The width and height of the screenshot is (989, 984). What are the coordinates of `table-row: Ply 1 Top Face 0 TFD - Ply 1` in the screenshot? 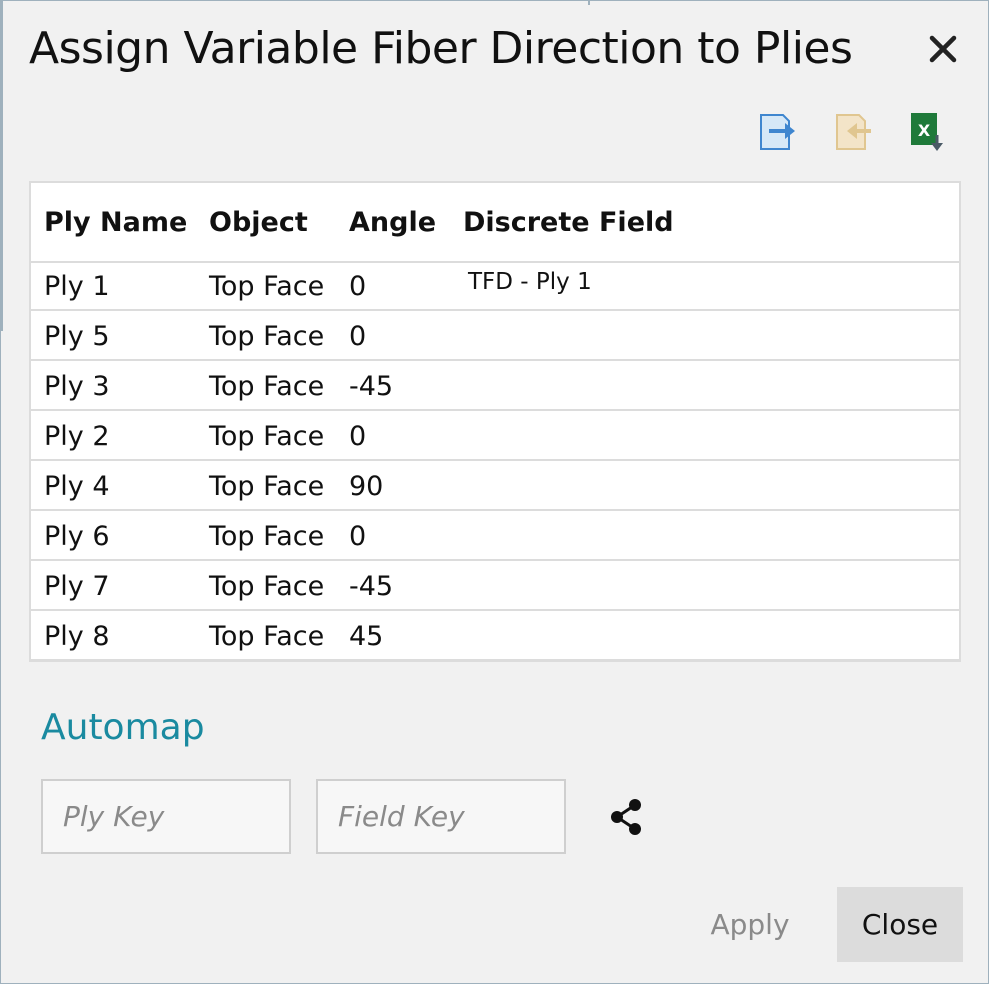 It's located at (495, 286).